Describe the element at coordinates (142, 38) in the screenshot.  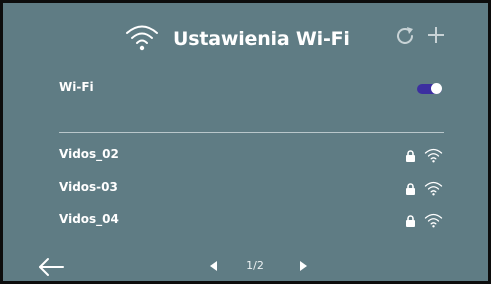
I see `wifi-icon` at that location.